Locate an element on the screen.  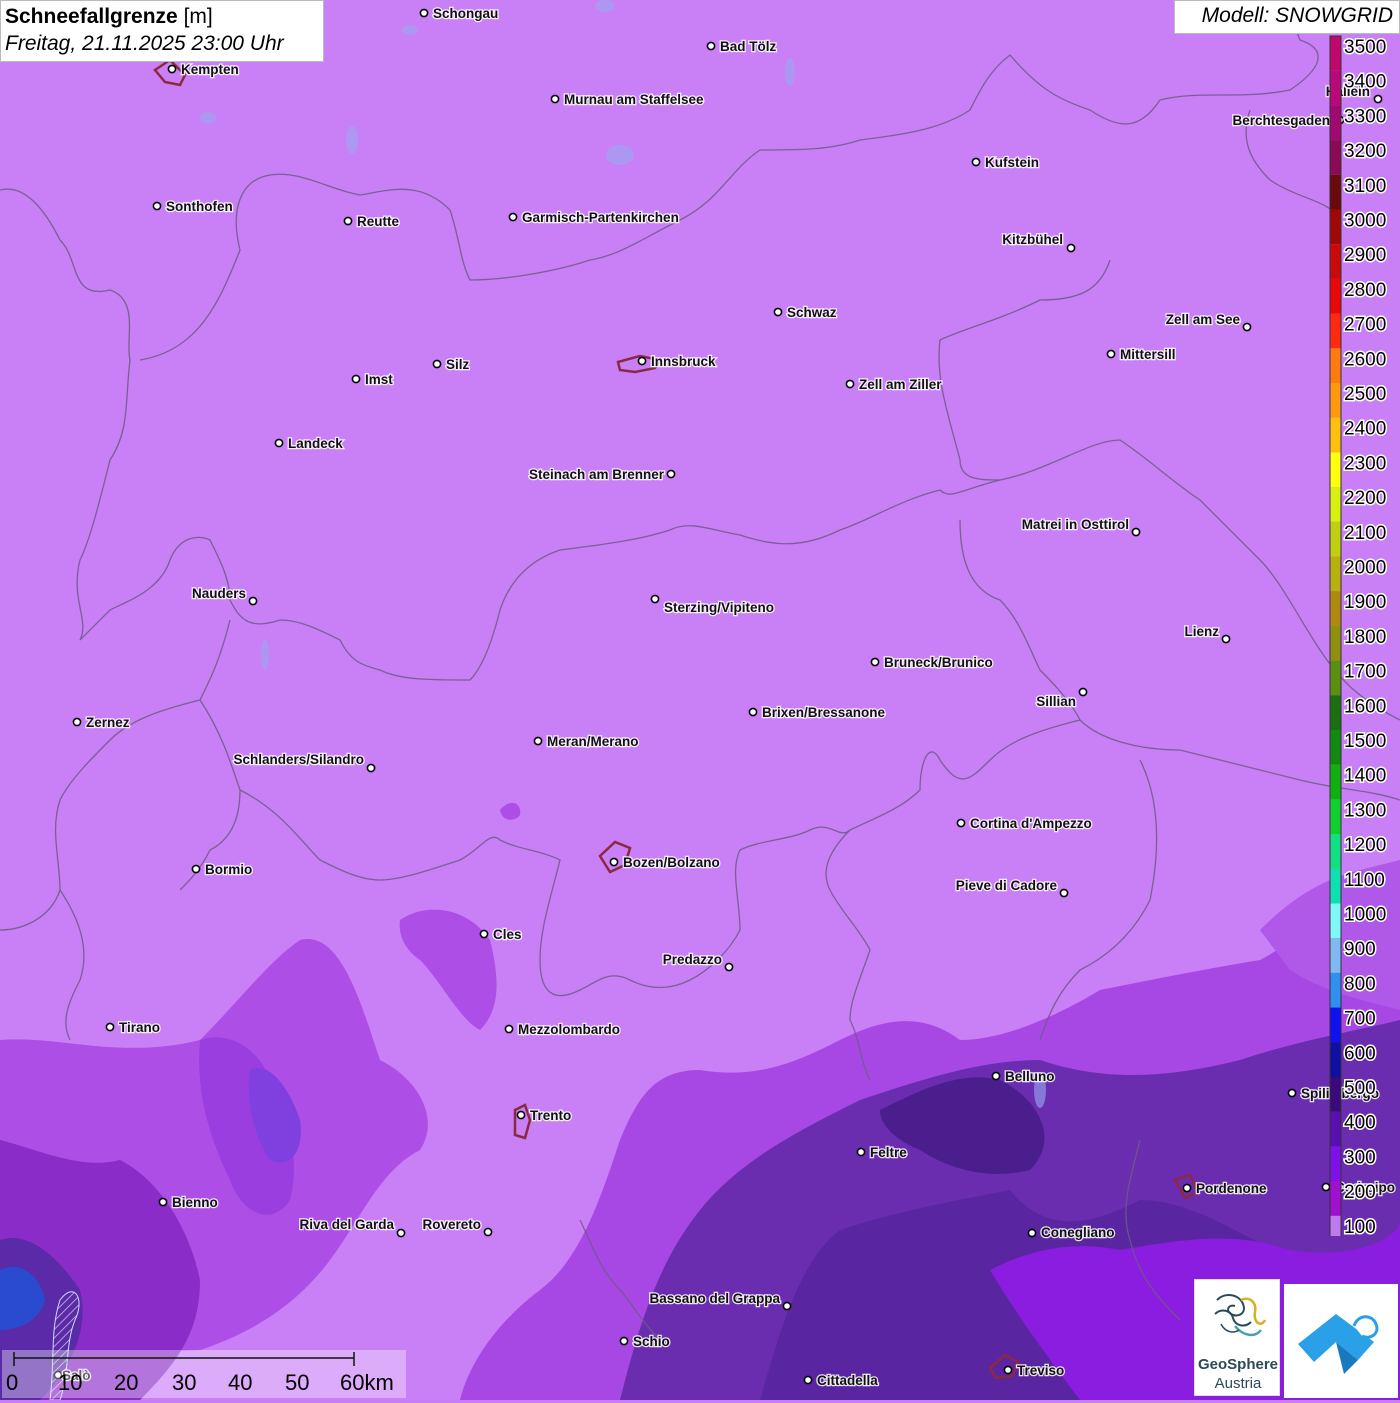
city-label: Sonthofen is located at coordinates (199, 206).